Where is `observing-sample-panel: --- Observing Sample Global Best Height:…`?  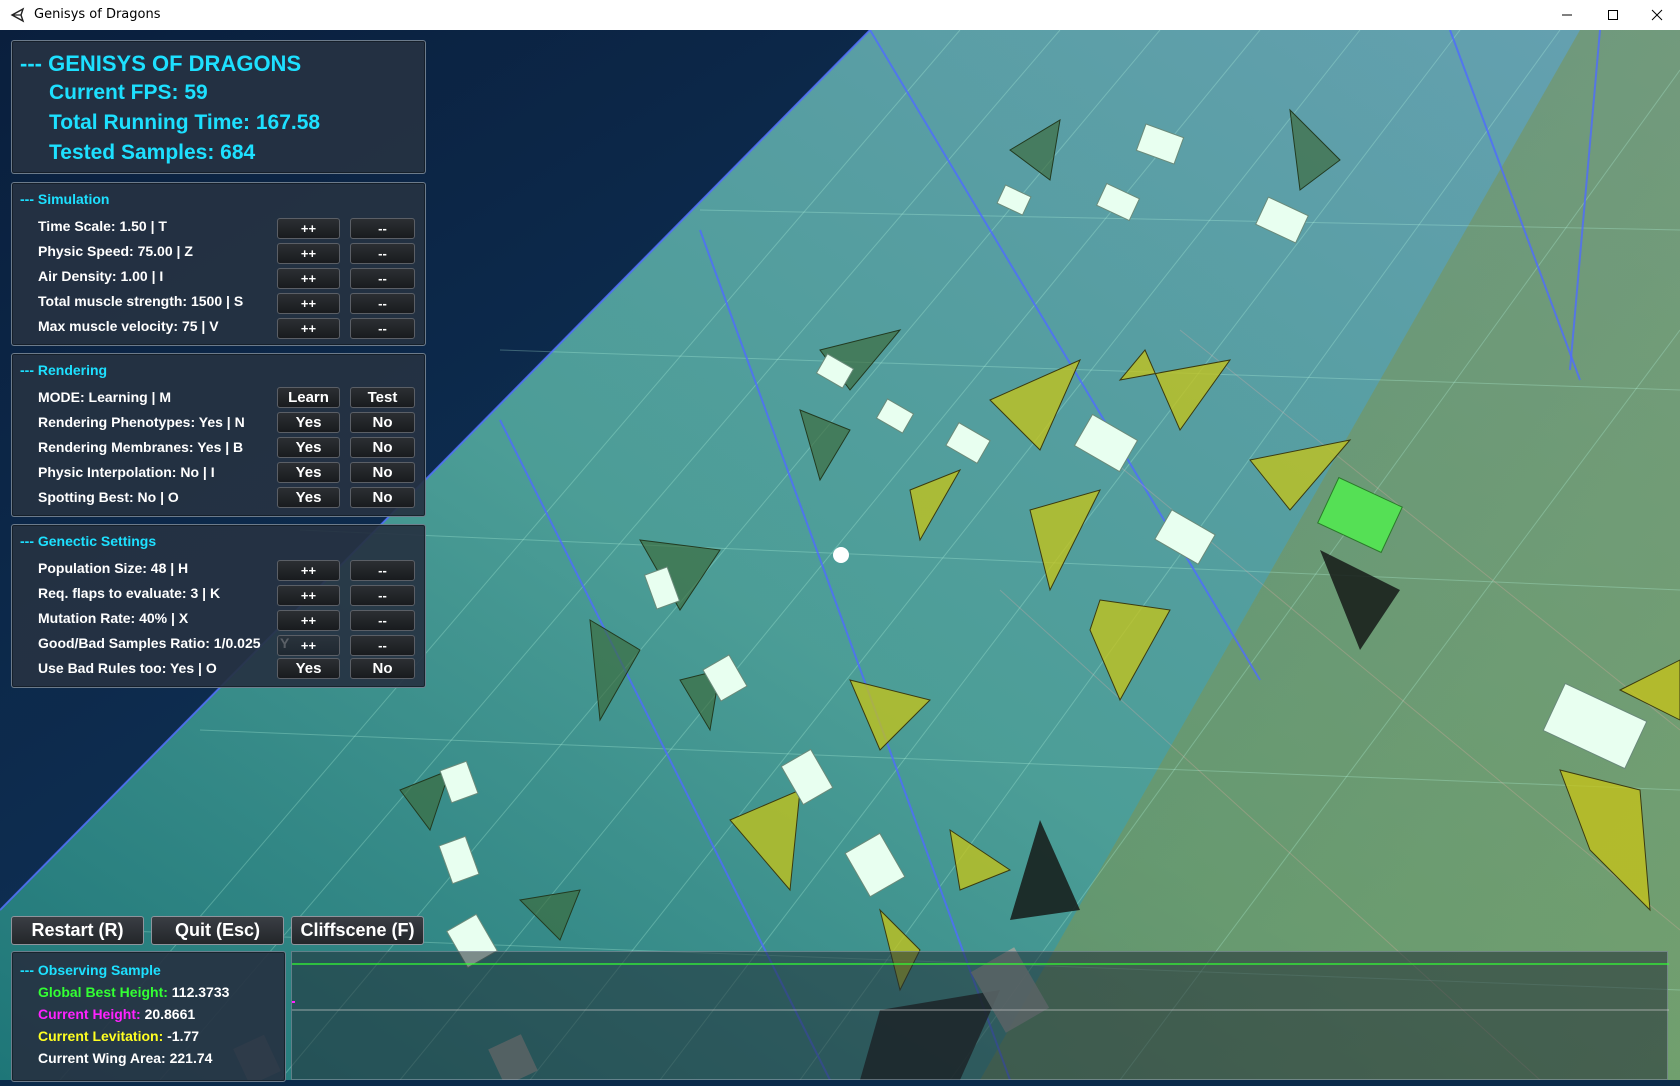 observing-sample-panel: --- Observing Sample Global Best Height:… is located at coordinates (148, 1016).